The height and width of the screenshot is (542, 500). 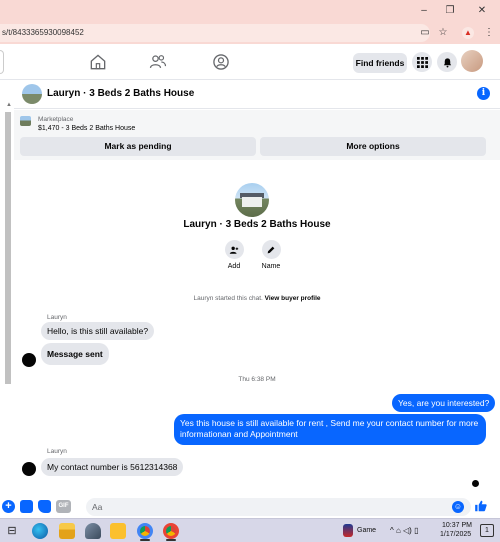 I want to click on message-composer: + GIF Aa ☺, so click(x=250, y=507).